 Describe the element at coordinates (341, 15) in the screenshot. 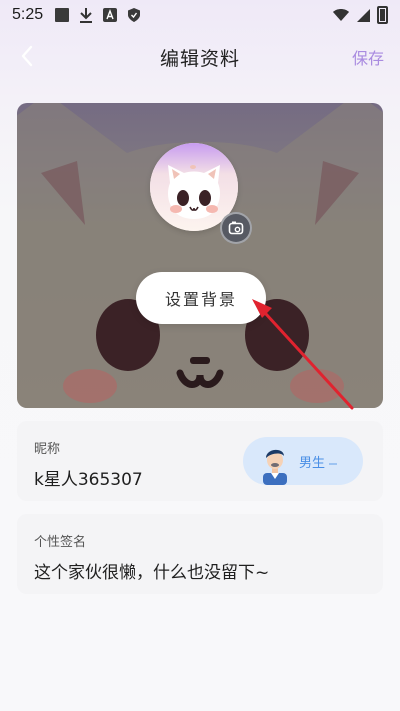

I see `wifi-icon` at that location.